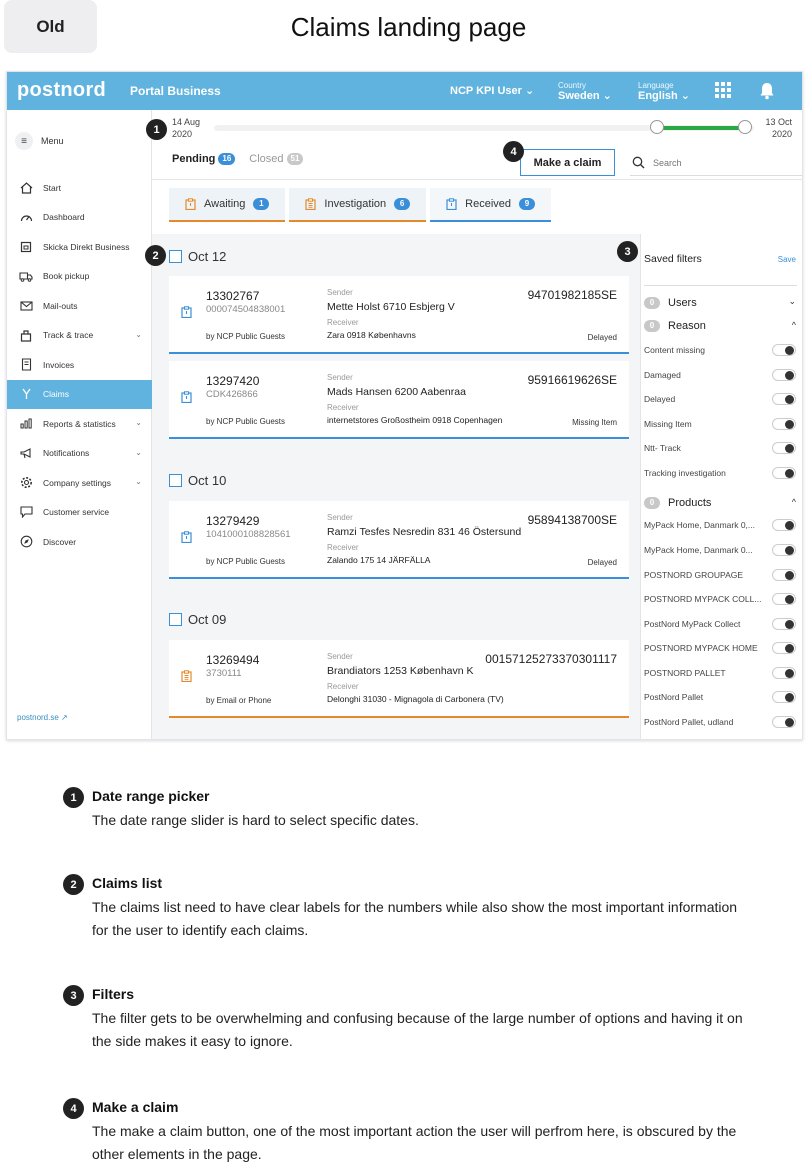 Image resolution: width=807 pixels, height=1166 pixels. I want to click on sender-label: Sender, so click(340, 656).